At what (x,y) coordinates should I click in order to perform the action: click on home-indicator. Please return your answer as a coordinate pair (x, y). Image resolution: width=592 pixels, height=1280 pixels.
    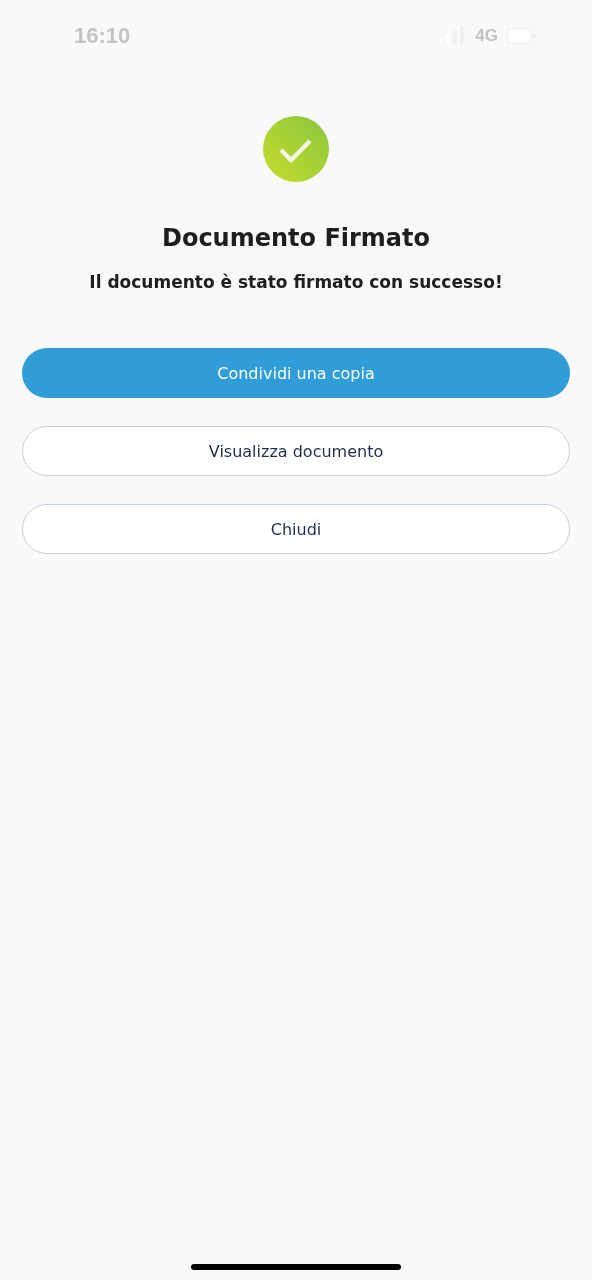
    Looking at the image, I should click on (296, 1267).